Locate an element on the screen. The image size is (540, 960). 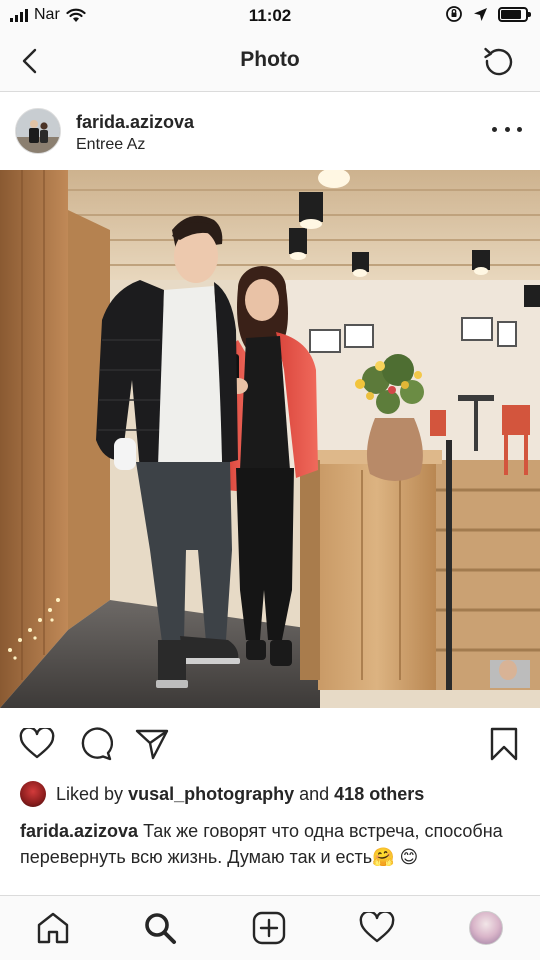
post-actions is located at coordinates (270, 742).